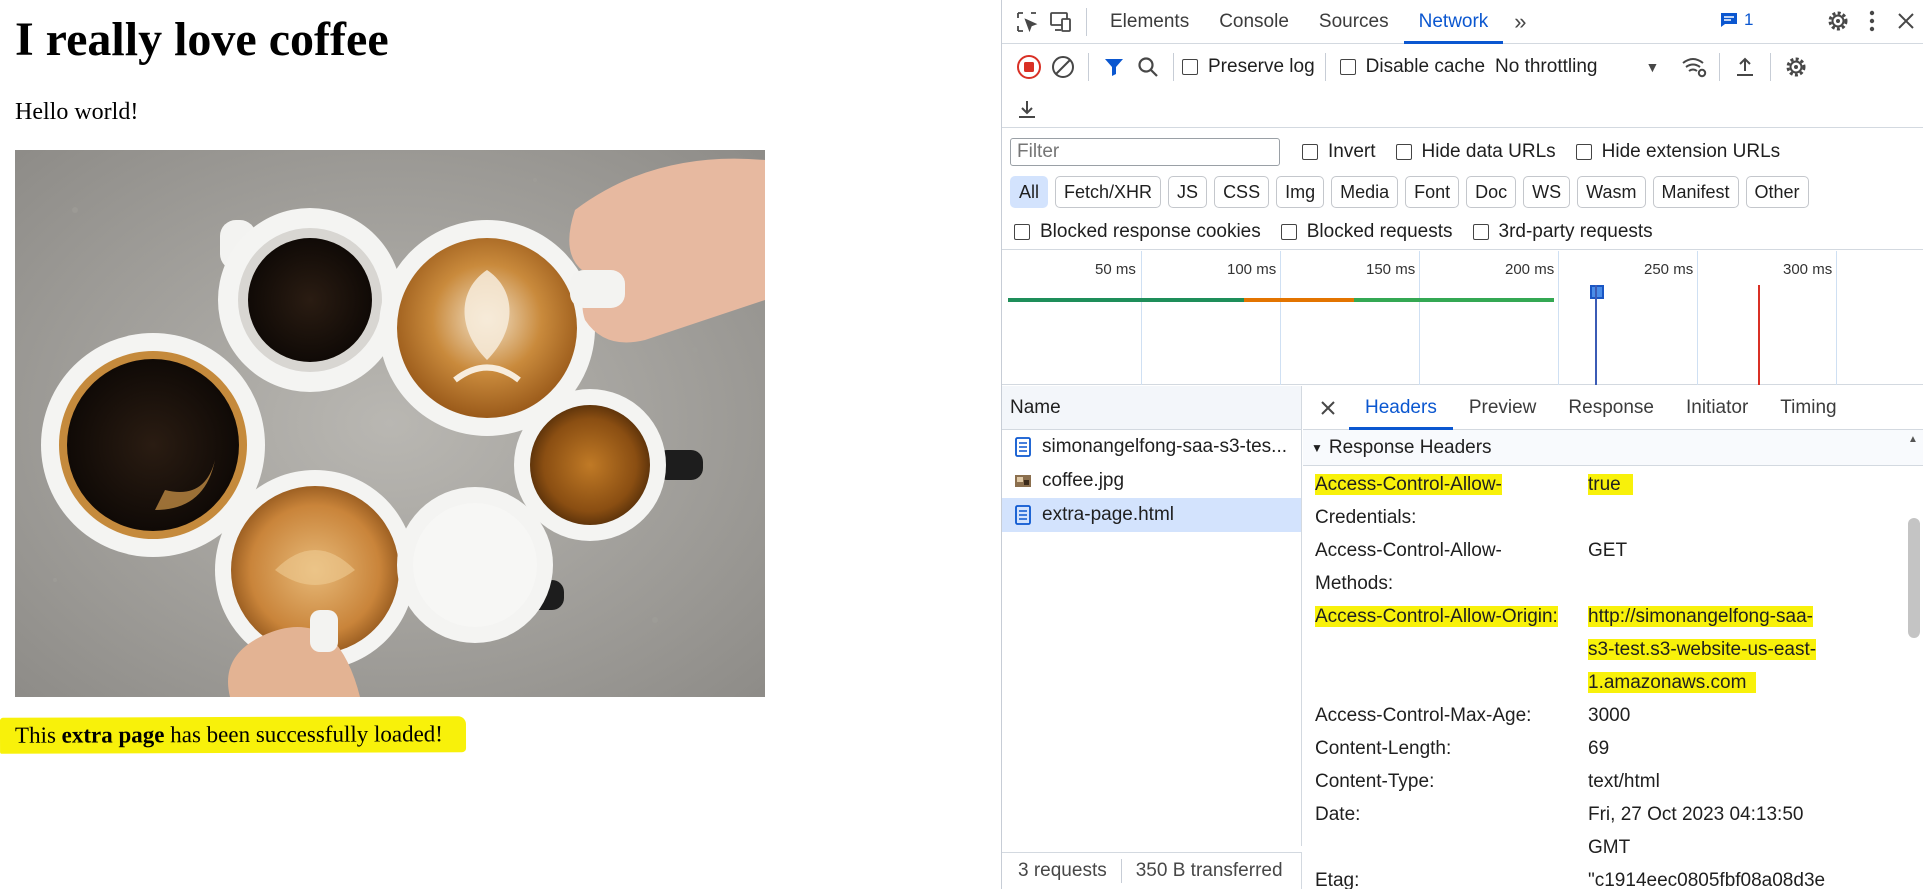 This screenshot has width=1923, height=889. What do you see at coordinates (1252, 269) in the screenshot?
I see `timeline-label: 100 ms` at bounding box center [1252, 269].